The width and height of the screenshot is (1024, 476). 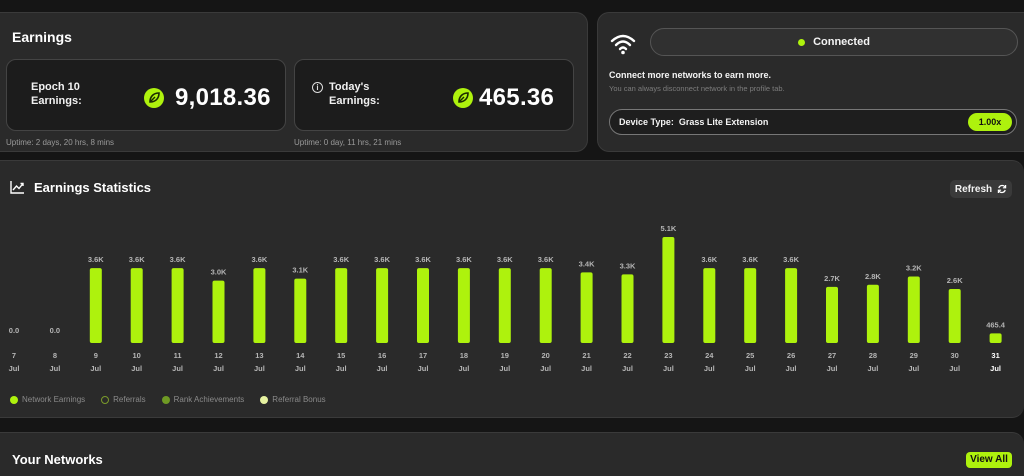 What do you see at coordinates (123, 399) in the screenshot?
I see `legend-item: Referrals` at bounding box center [123, 399].